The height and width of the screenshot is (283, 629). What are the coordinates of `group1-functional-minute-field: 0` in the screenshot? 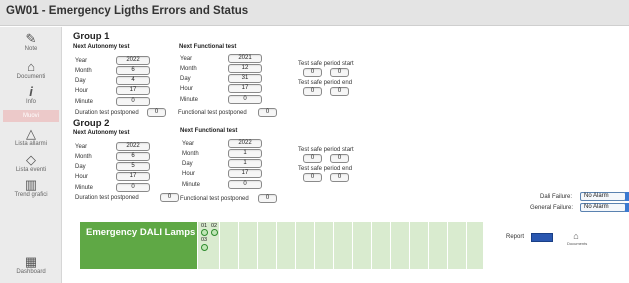 It's located at (245, 99).